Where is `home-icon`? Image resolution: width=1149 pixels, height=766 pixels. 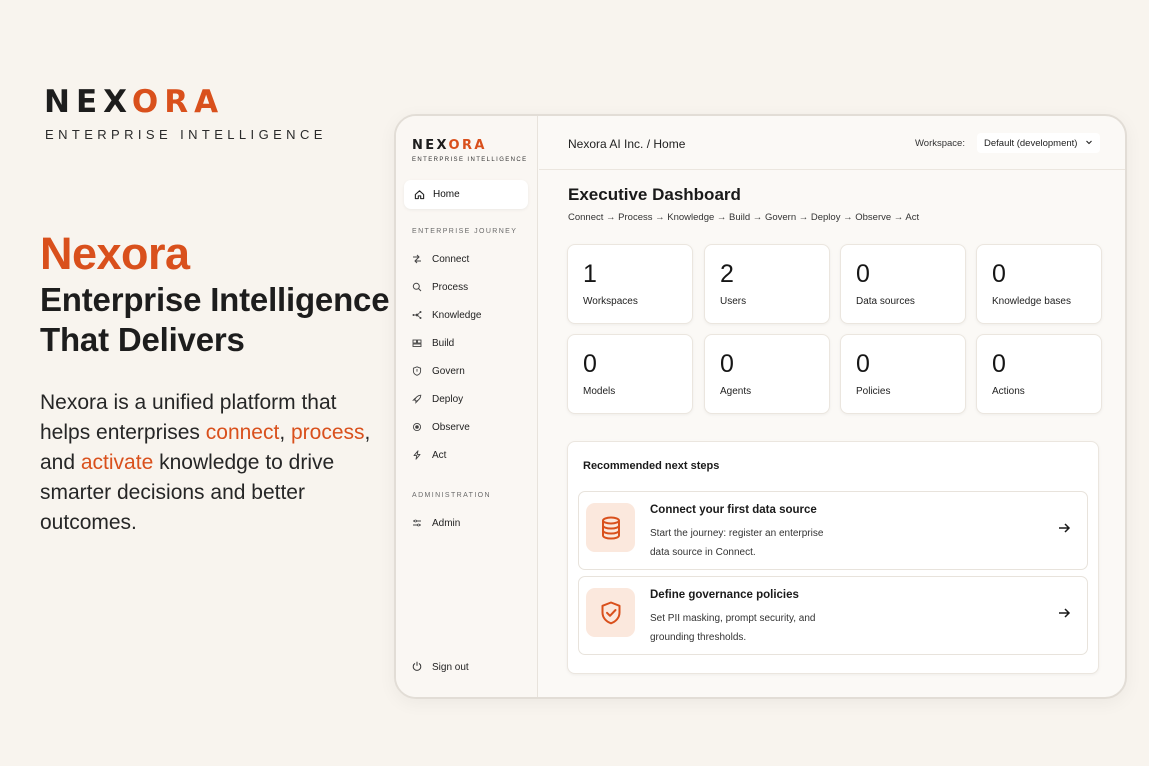 home-icon is located at coordinates (419, 194).